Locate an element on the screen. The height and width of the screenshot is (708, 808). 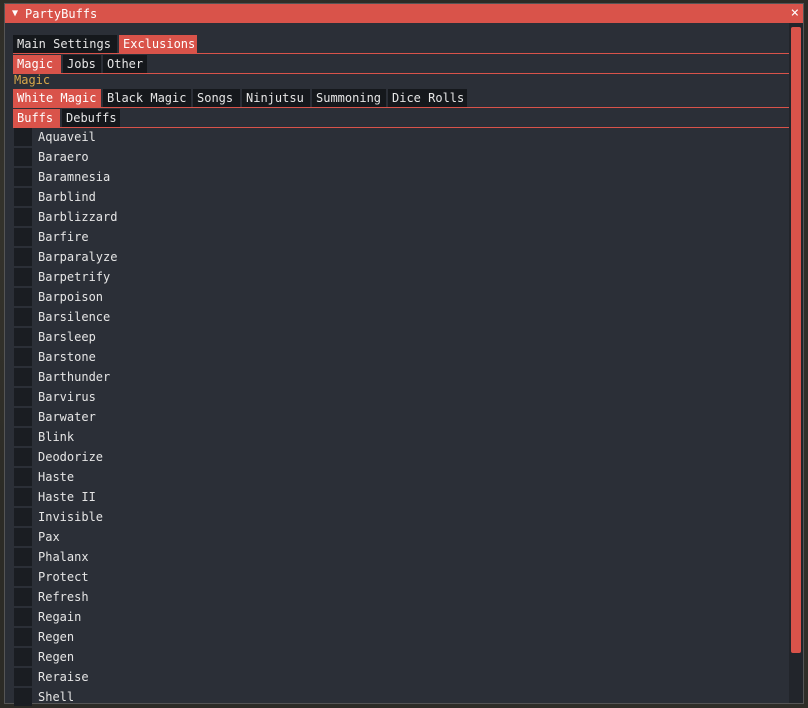
spell-row: Regain is located at coordinates (394, 617).